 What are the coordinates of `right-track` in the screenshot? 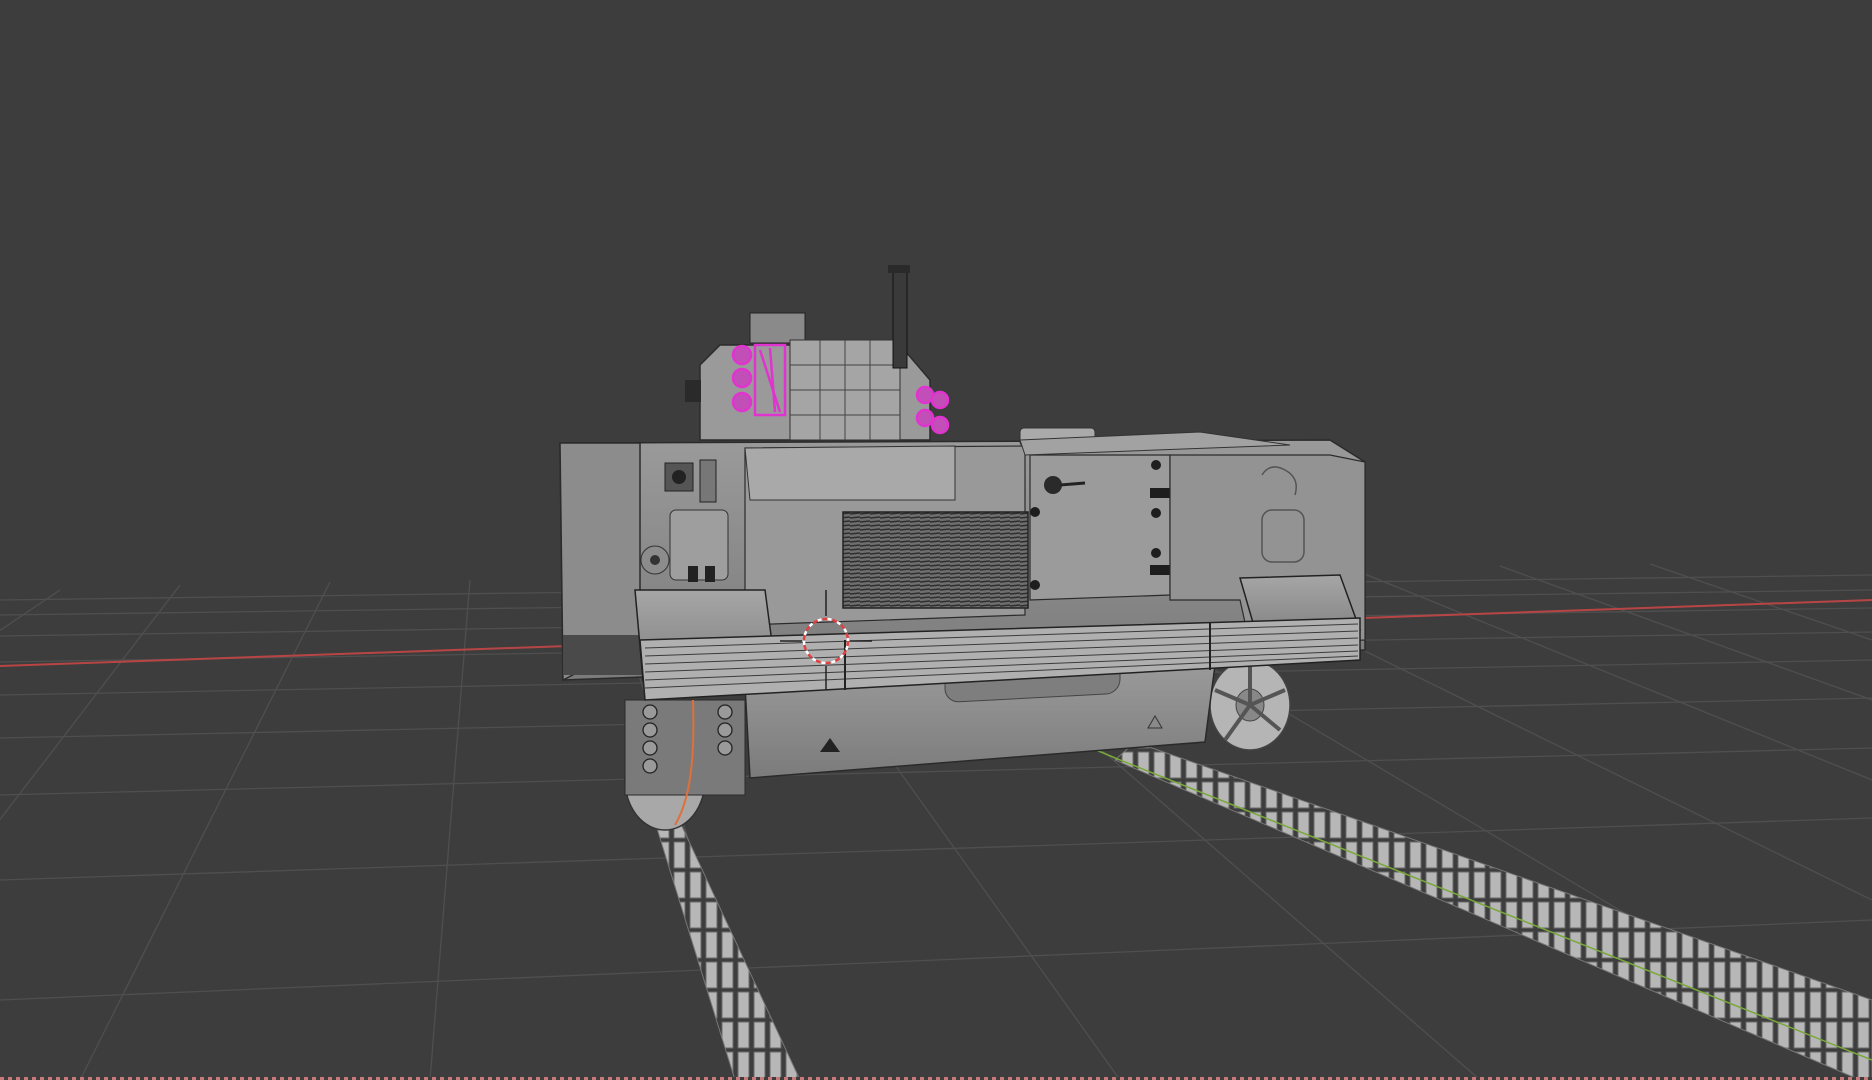 It's located at (1493, 910).